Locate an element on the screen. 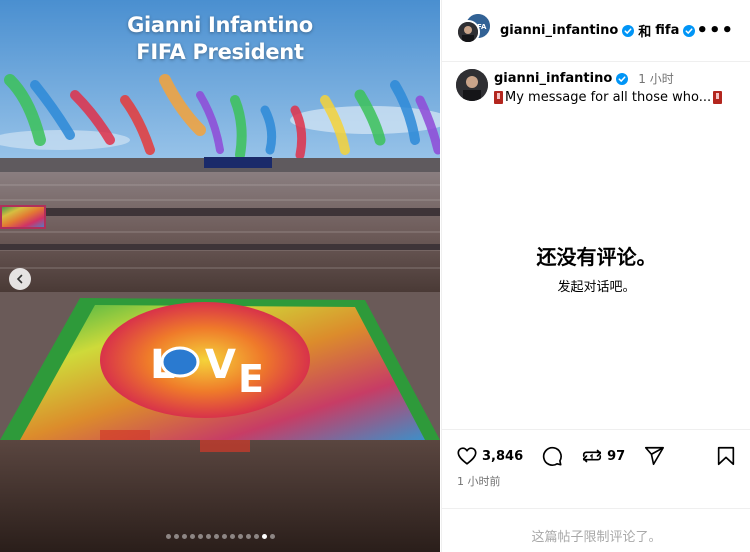 The image size is (750, 552). previous-image-button is located at coordinates (20, 279).